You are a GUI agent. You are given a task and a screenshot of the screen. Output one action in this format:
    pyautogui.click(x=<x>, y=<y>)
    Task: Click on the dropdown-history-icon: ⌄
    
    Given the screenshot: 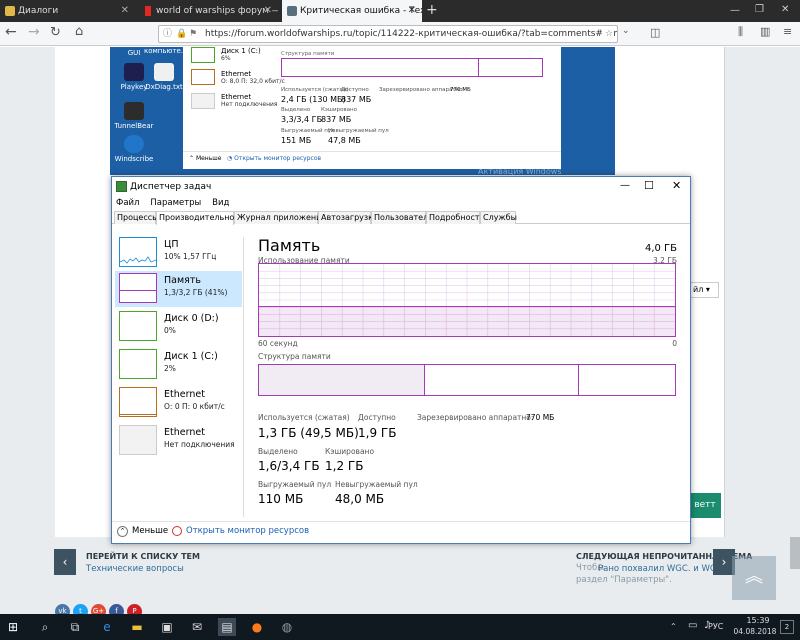 What is the action you would take?
    pyautogui.click(x=626, y=31)
    